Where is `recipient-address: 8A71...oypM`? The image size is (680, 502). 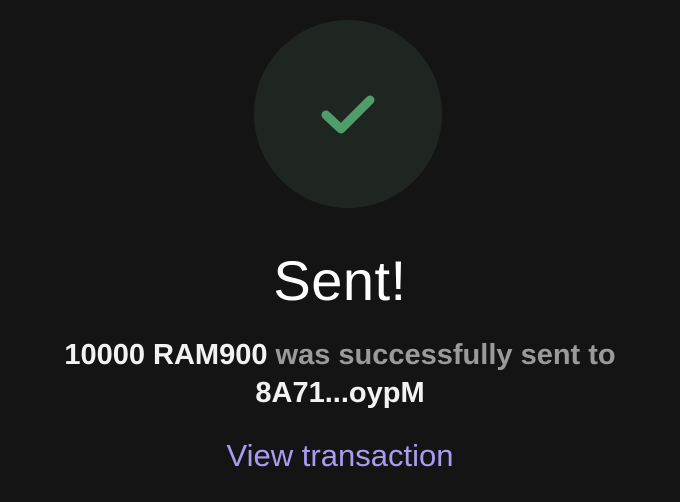 recipient-address: 8A71...oypM is located at coordinates (340, 393).